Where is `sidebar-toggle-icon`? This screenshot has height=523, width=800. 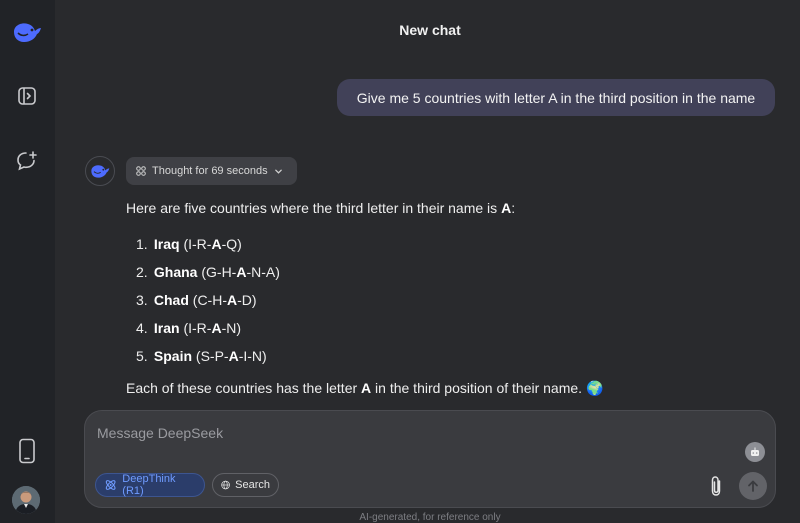 sidebar-toggle-icon is located at coordinates (27, 96).